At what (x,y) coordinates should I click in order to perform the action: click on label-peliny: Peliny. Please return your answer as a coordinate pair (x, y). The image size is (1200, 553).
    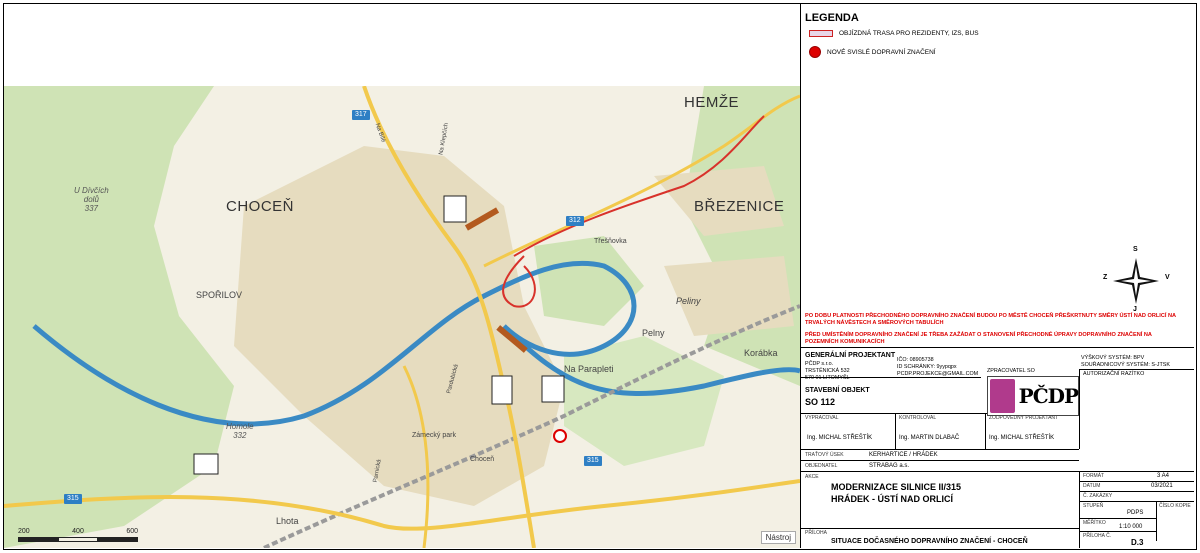
    Looking at the image, I should click on (688, 301).